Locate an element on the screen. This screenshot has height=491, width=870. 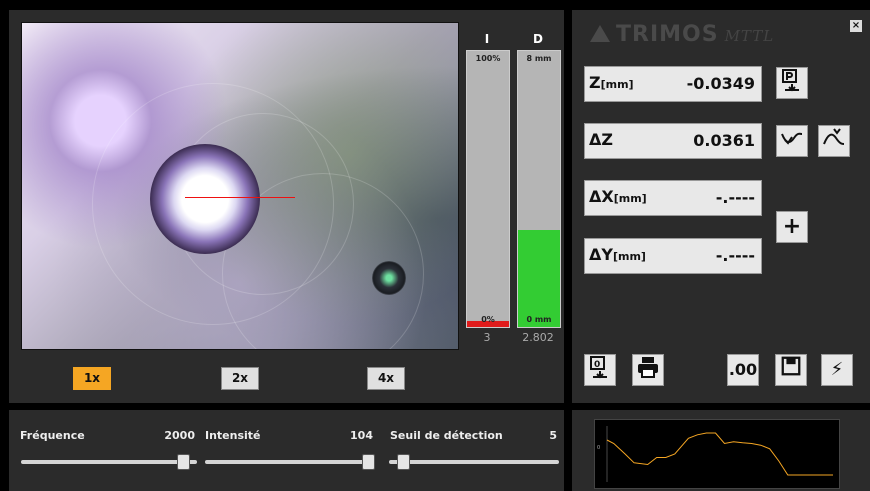
intensity-bar-max: 100% is located at coordinates (488, 58).